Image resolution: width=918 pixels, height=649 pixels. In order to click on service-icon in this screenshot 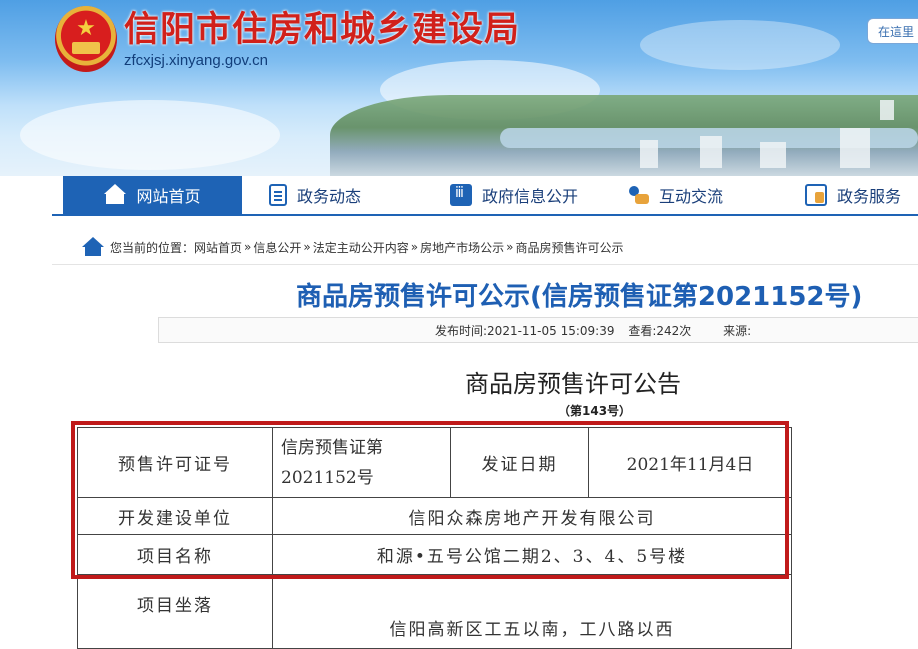, I will do `click(816, 195)`.